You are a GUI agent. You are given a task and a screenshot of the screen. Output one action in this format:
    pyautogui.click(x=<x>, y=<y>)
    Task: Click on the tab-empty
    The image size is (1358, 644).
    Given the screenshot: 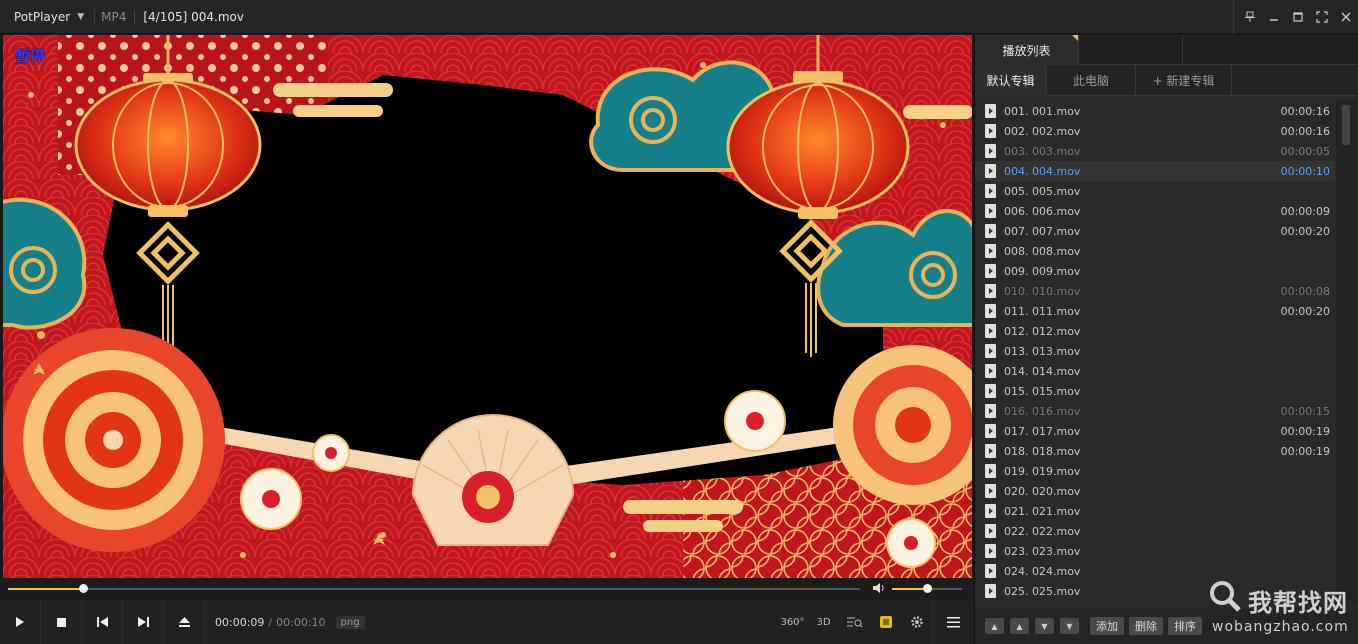 What is the action you would take?
    pyautogui.click(x=1131, y=50)
    